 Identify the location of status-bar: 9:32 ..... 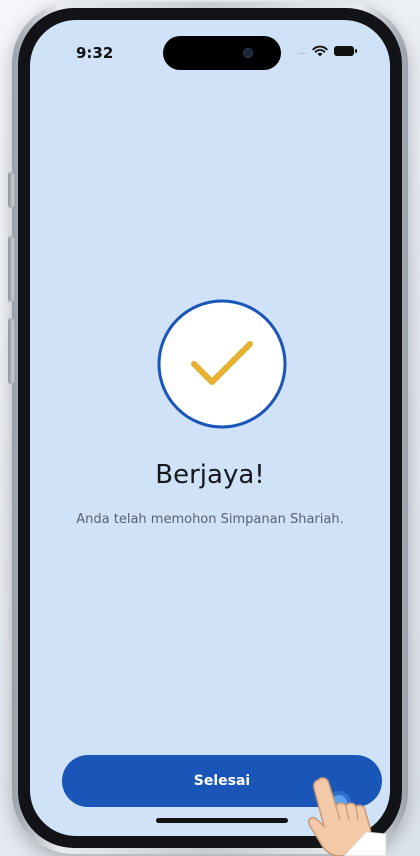
(210, 47).